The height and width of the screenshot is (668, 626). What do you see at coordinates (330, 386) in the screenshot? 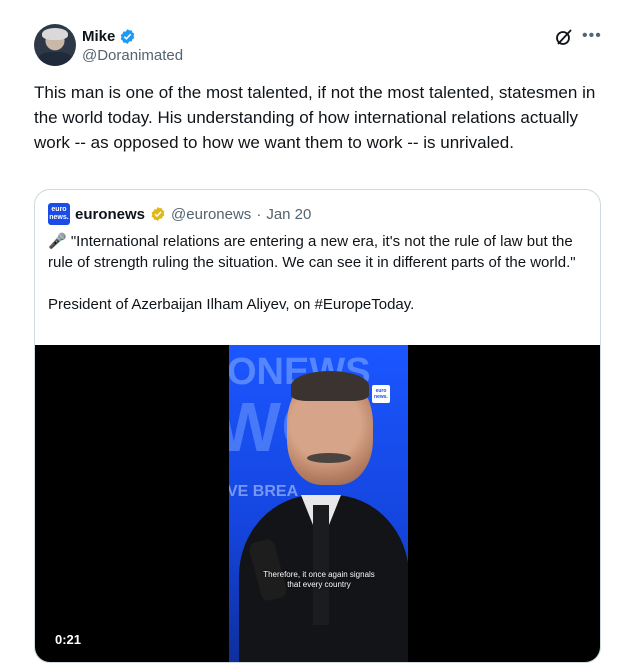
I see `person-hair` at bounding box center [330, 386].